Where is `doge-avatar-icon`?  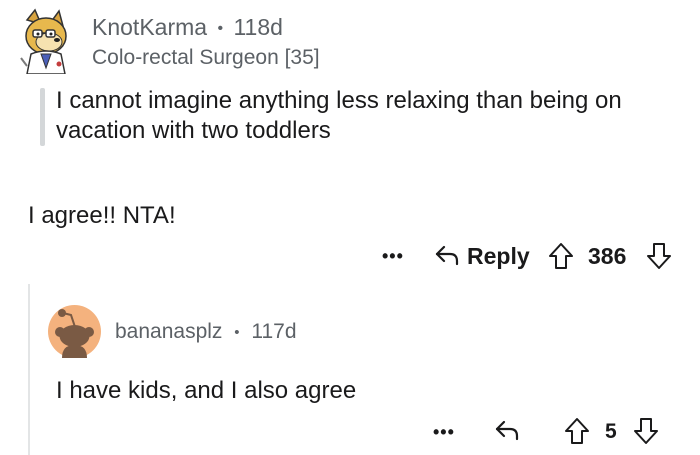
doge-avatar-icon is located at coordinates (43, 41).